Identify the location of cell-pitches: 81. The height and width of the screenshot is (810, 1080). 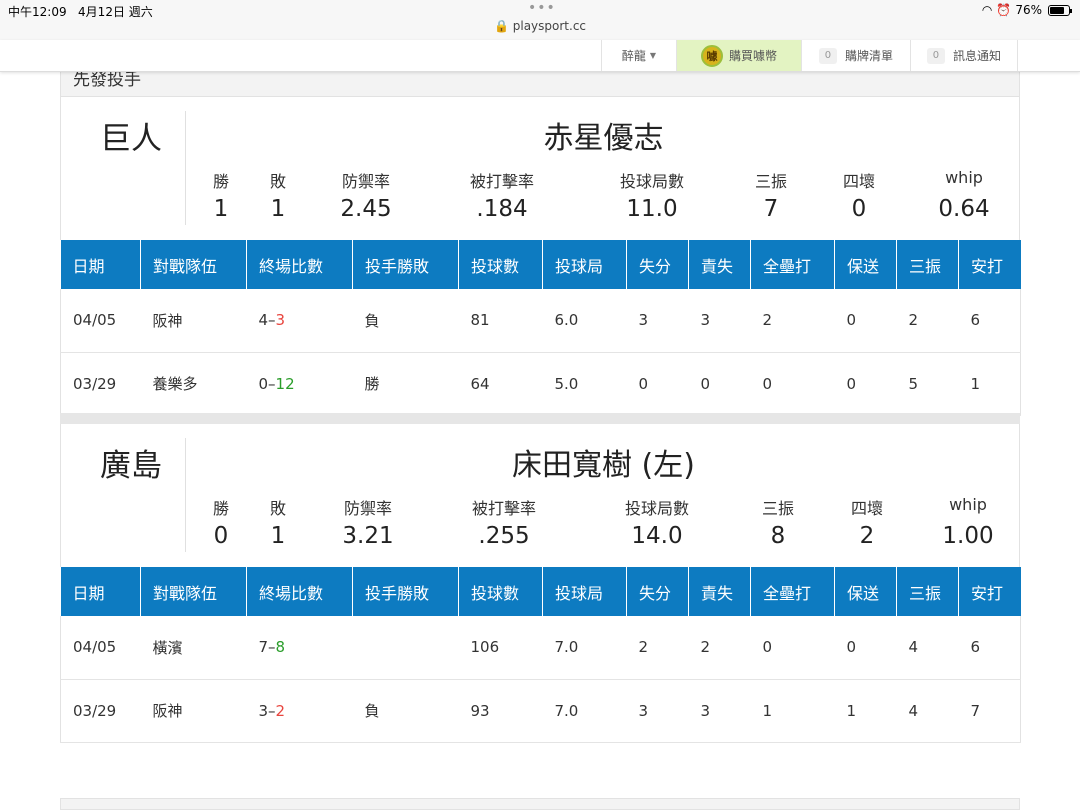
(500, 321).